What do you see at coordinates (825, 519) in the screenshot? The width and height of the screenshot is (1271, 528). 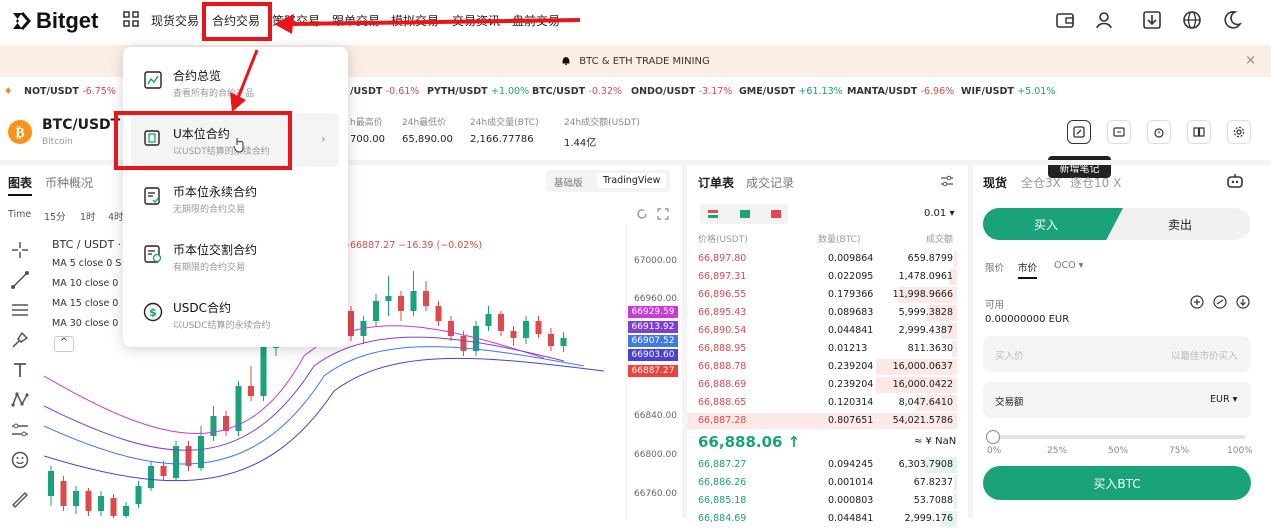 I see `bid-row: 66,884.69 0.044841 2,999.176` at bounding box center [825, 519].